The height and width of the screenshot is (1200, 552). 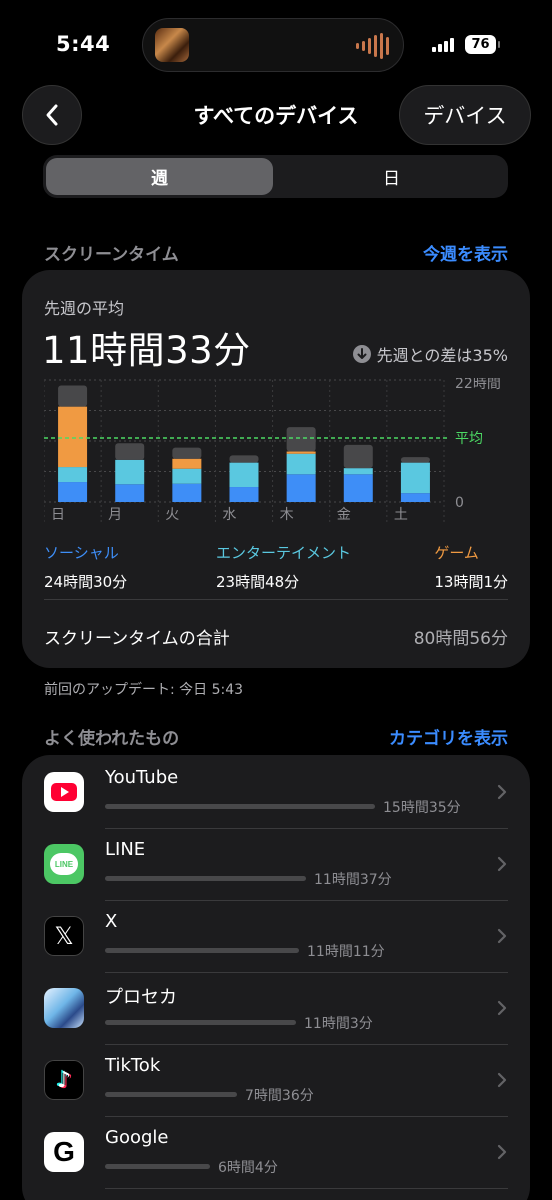 What do you see at coordinates (276, 937) in the screenshot?
I see `app-row: 𝕏 X 11時間11分` at bounding box center [276, 937].